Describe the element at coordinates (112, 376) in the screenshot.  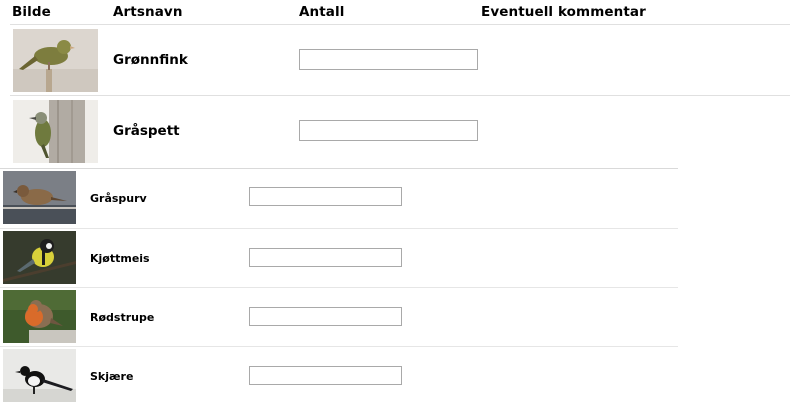
I see `species-name: Skjære` at that location.